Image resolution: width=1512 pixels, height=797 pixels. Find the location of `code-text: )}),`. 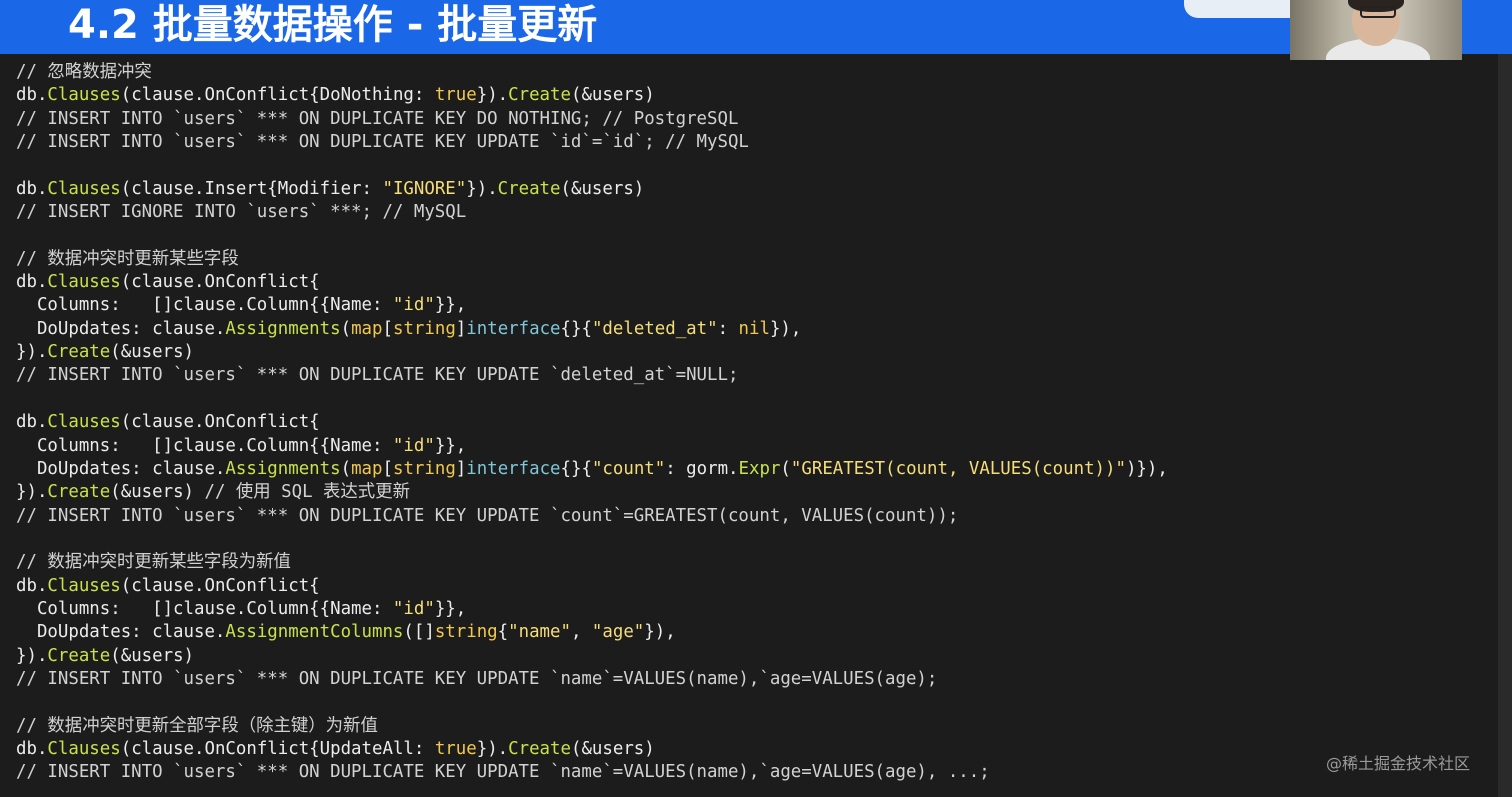

code-text: )}), is located at coordinates (1146, 468).